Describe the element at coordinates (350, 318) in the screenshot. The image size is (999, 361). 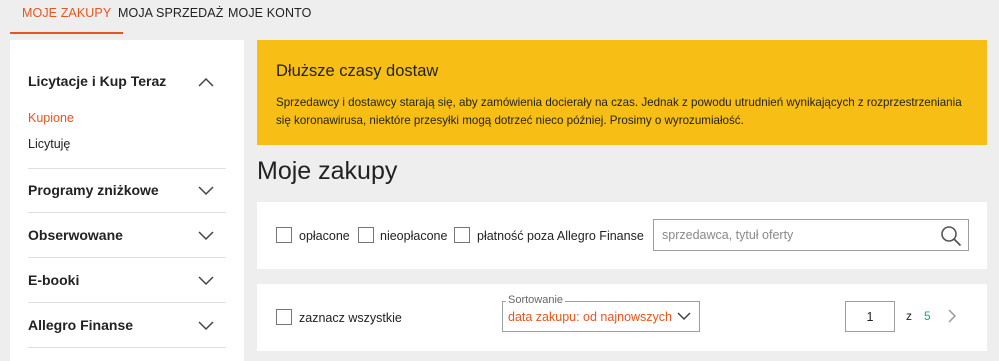
I see `select-all-label: zaznacz wszystkie` at that location.